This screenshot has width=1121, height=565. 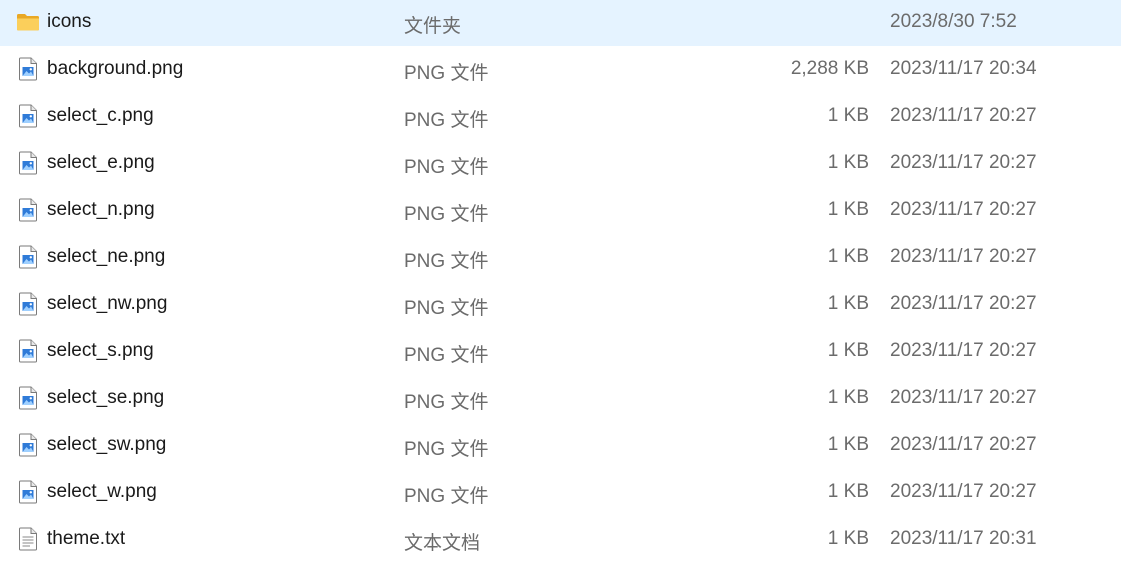 I want to click on file-row: icons 文件夹 2023/8/30 7:52, so click(x=560, y=23).